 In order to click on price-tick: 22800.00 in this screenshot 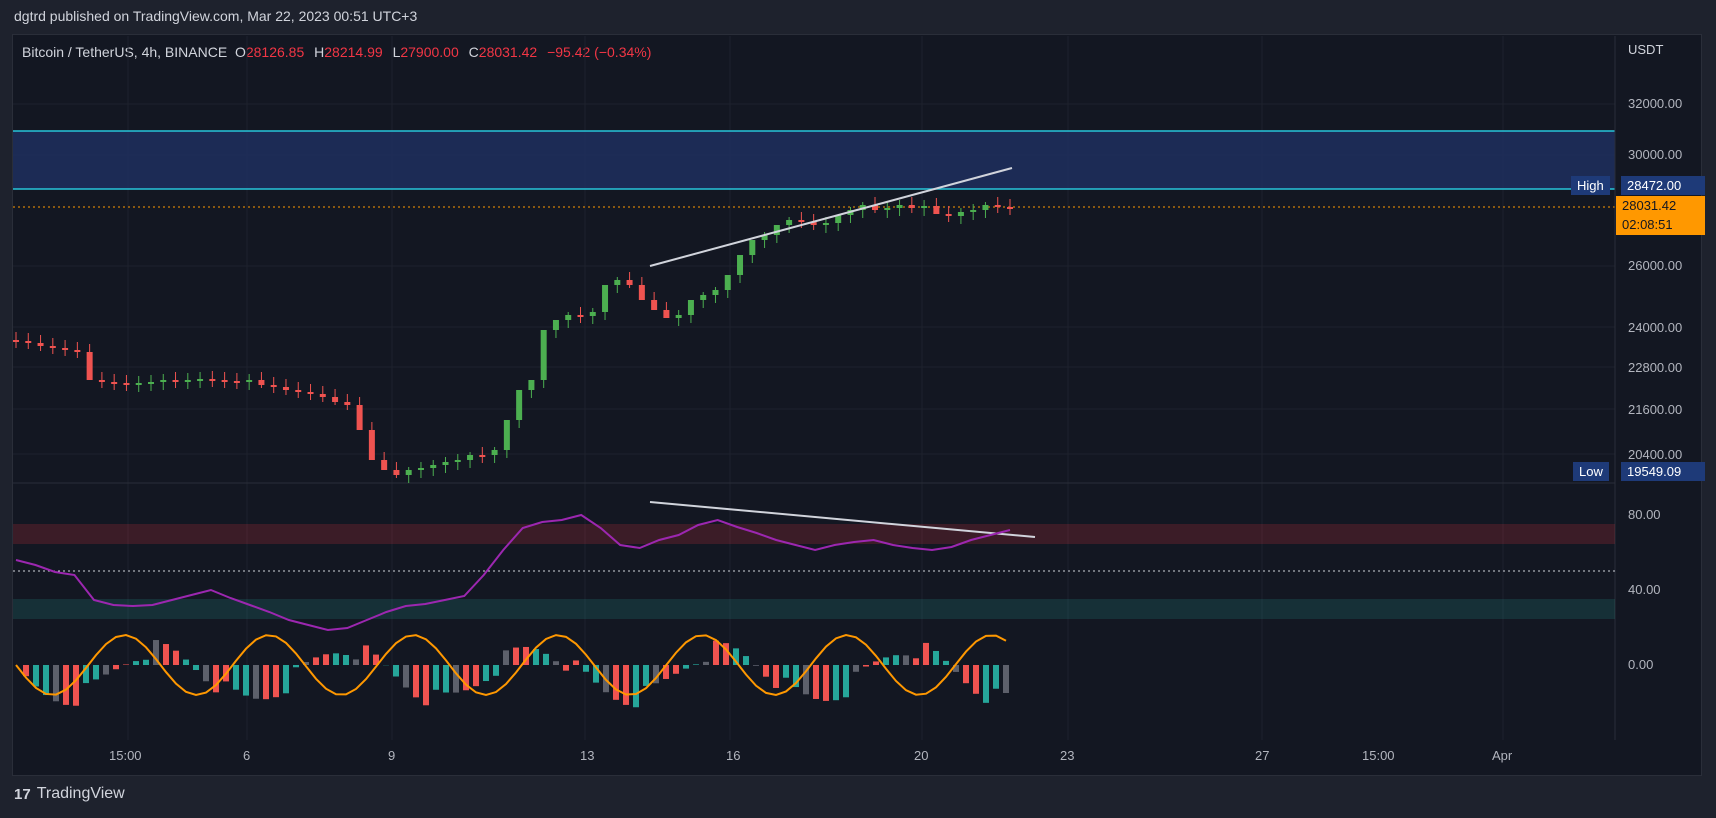, I will do `click(1655, 367)`.